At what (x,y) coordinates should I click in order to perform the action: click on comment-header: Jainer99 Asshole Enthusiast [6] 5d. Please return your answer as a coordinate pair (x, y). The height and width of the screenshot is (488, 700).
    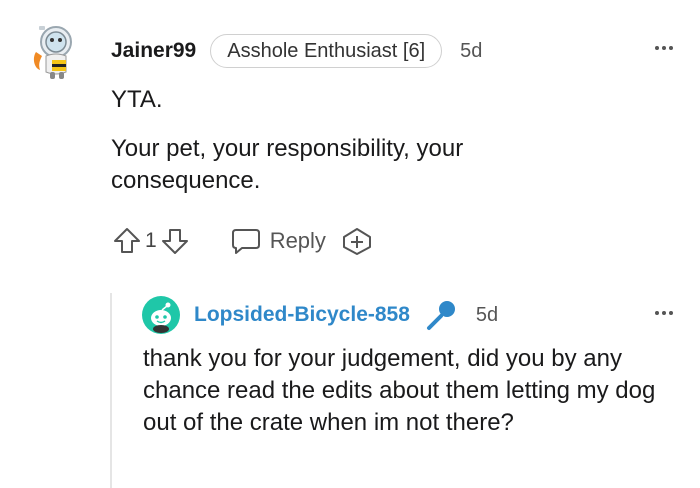
    Looking at the image, I should click on (296, 51).